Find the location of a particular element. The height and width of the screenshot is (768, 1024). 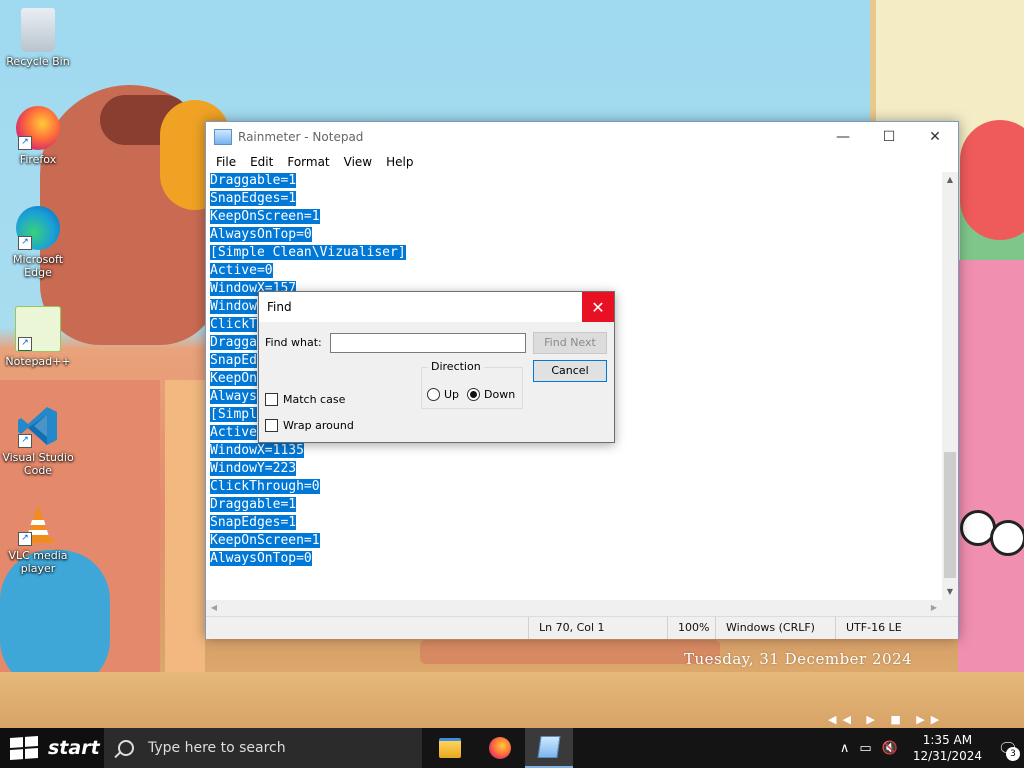

clock-date: 12/31/2024 is located at coordinates (947, 756).